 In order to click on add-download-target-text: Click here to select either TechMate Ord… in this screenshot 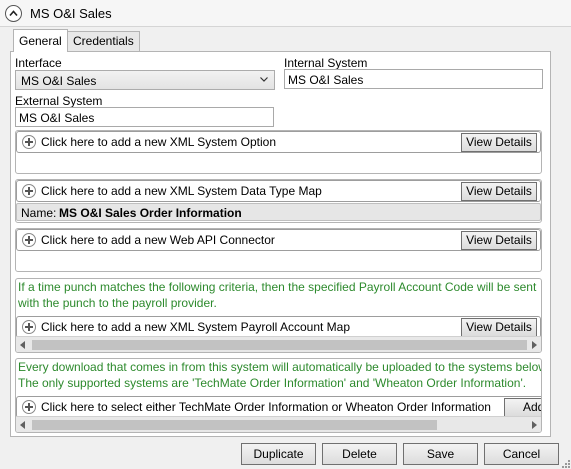, I will do `click(266, 407)`.